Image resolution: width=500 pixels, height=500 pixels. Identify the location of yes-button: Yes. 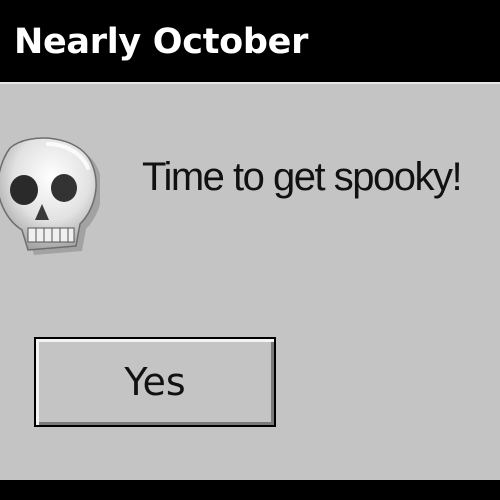
(155, 382).